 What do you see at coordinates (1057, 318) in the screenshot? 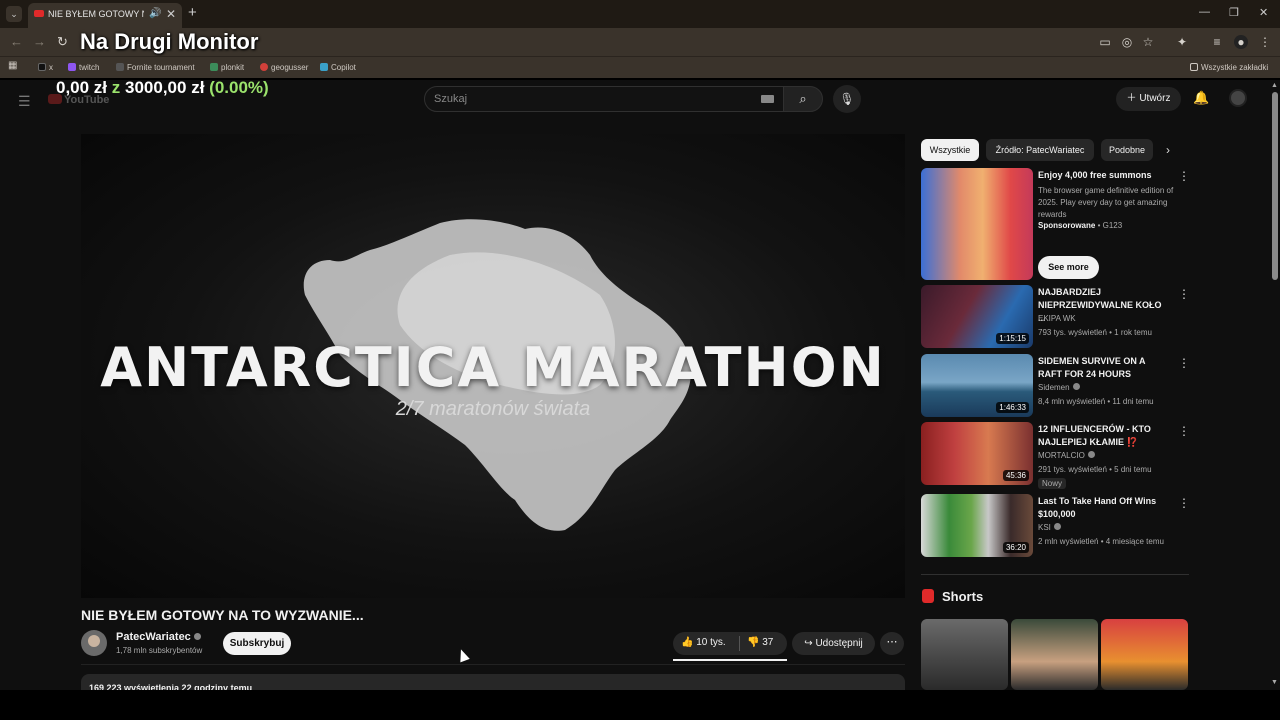
I see `related-channel: EKIPA WK` at bounding box center [1057, 318].